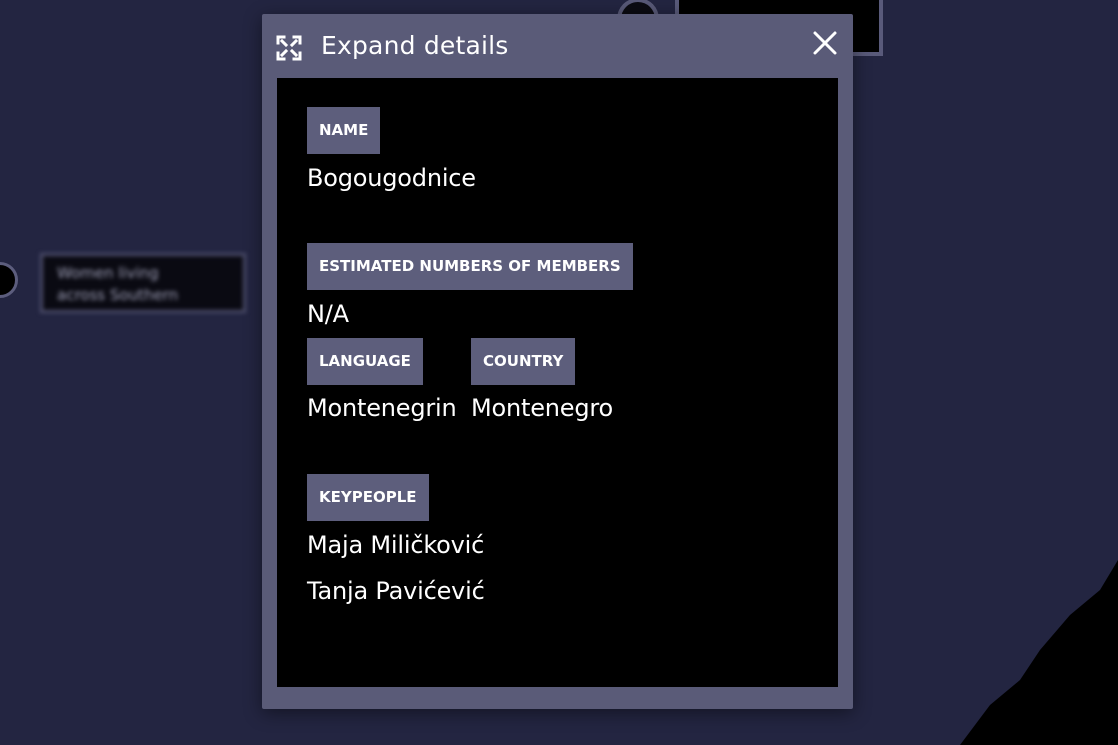  Describe the element at coordinates (415, 45) in the screenshot. I see `modal-title: Expand details` at that location.